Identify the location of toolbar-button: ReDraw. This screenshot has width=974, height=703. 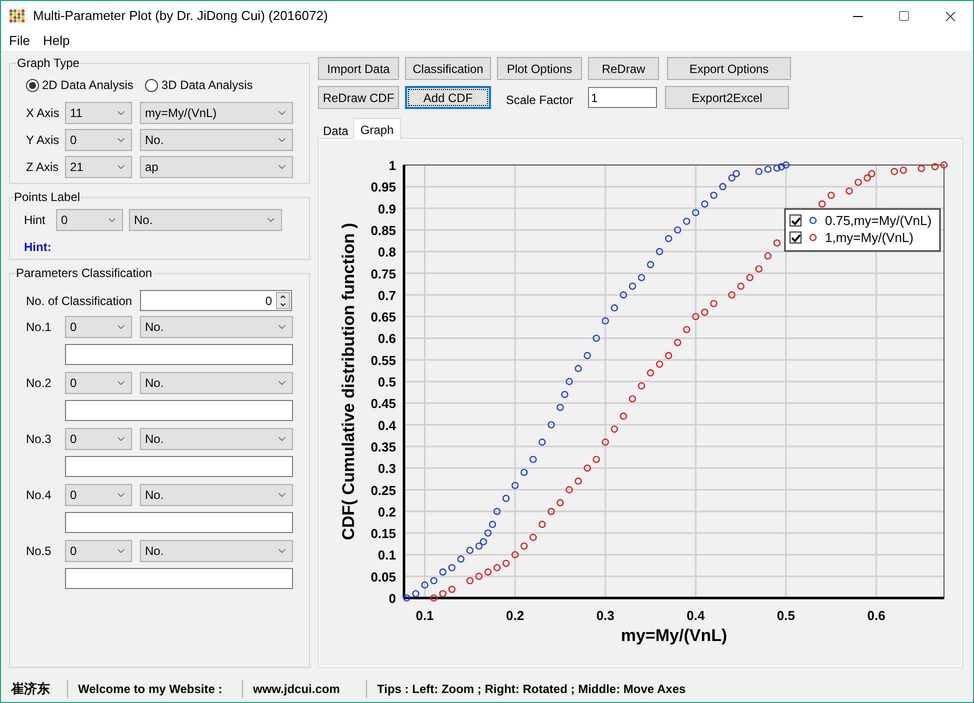
(623, 68).